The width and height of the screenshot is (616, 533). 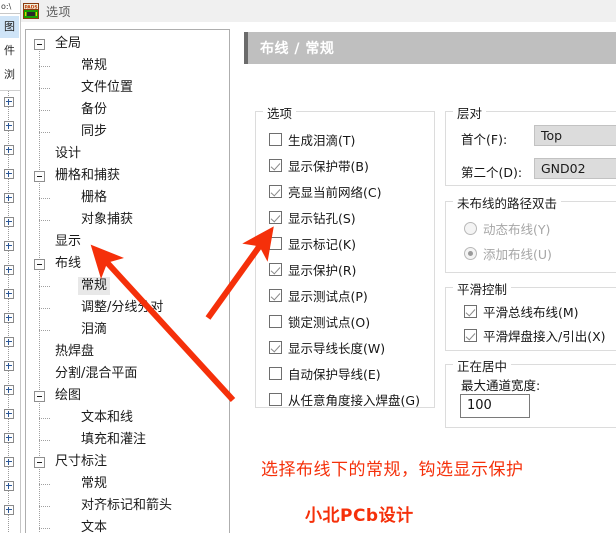 What do you see at coordinates (312, 243) in the screenshot?
I see `checkbox-show-marks: 显示标记(K)` at bounding box center [312, 243].